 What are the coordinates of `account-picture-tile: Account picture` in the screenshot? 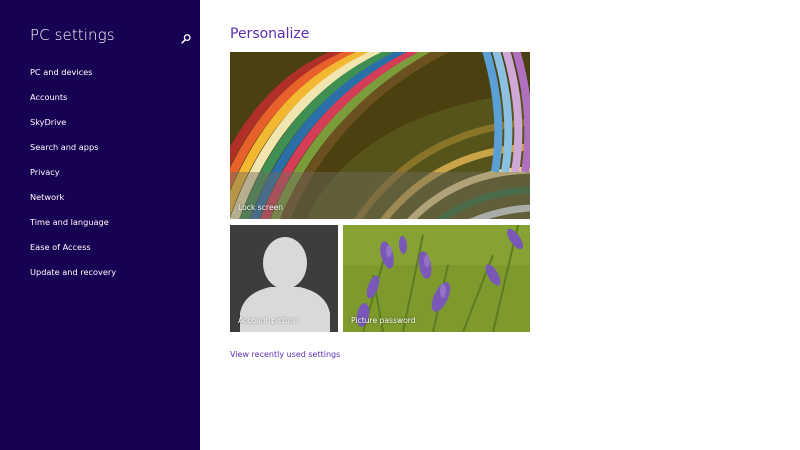 It's located at (284, 278).